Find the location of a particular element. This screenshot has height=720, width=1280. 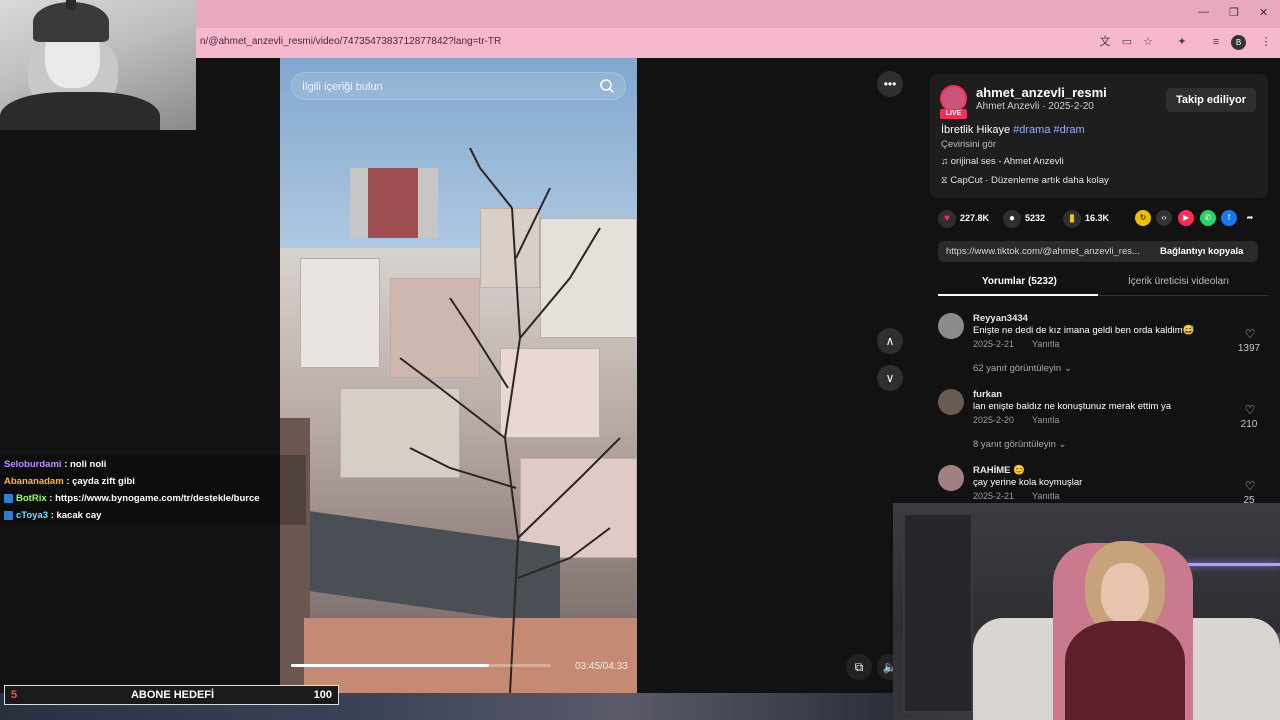

cam-person-body is located at coordinates (1125, 670).